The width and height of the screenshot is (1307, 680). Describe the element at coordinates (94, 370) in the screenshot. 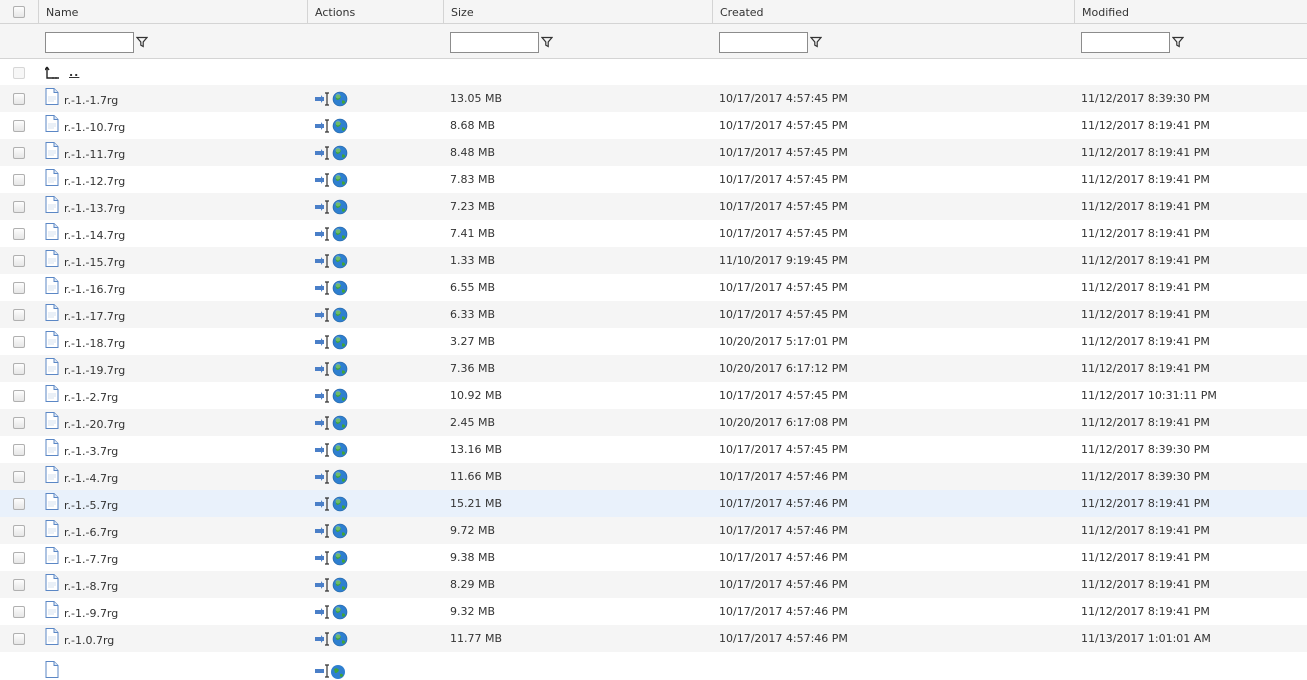

I see `file-name: r.-1.-19.7rg` at that location.